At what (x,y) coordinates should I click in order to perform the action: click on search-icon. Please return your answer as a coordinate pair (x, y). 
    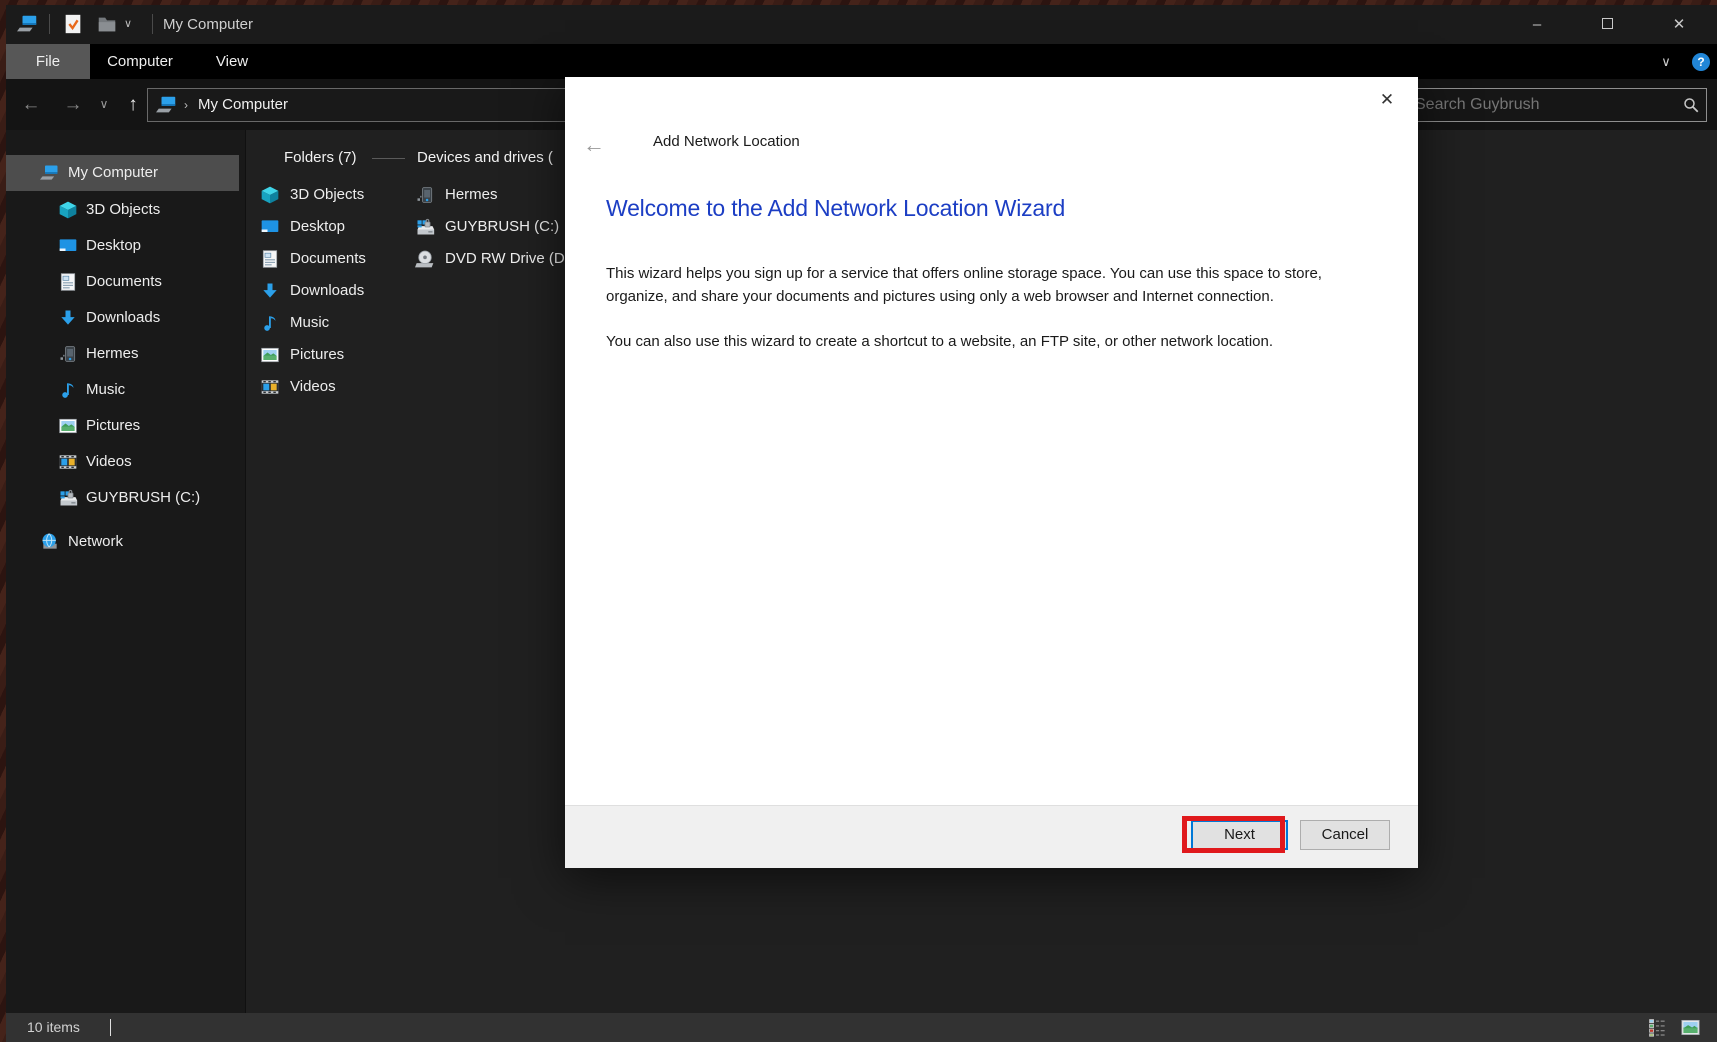
    Looking at the image, I should click on (1691, 105).